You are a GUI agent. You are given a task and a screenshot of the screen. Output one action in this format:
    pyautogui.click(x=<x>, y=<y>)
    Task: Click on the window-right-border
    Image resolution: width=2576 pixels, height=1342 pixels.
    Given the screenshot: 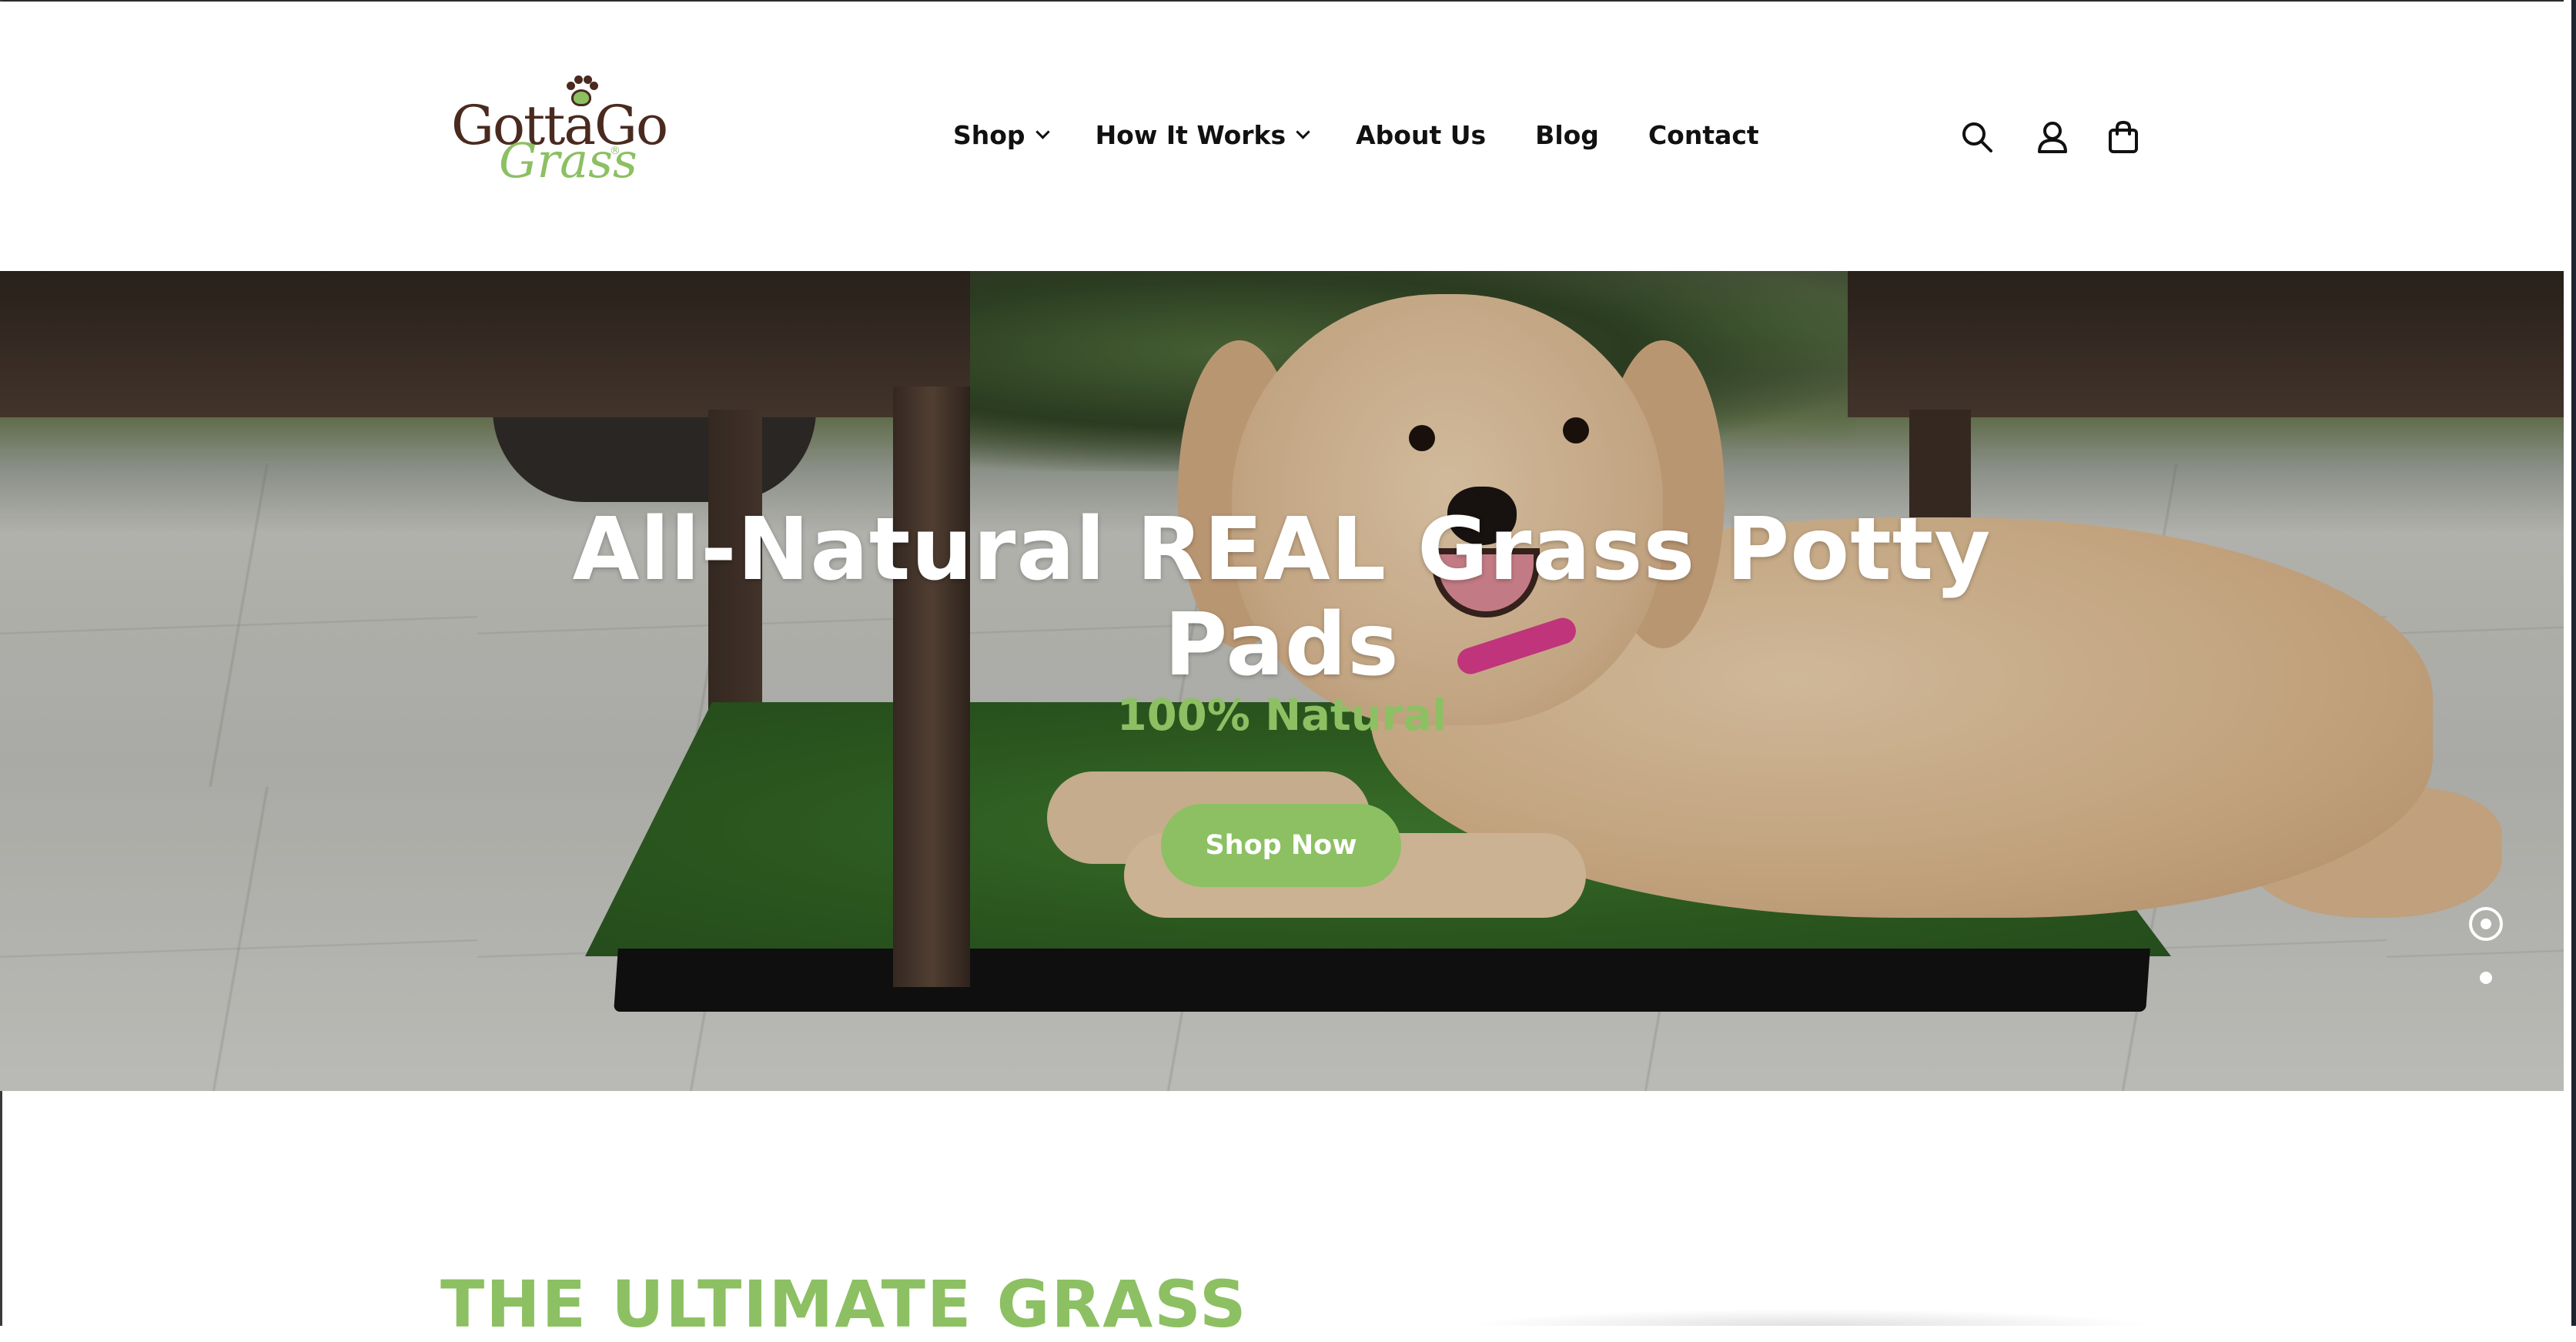 What is the action you would take?
    pyautogui.click(x=2570, y=663)
    